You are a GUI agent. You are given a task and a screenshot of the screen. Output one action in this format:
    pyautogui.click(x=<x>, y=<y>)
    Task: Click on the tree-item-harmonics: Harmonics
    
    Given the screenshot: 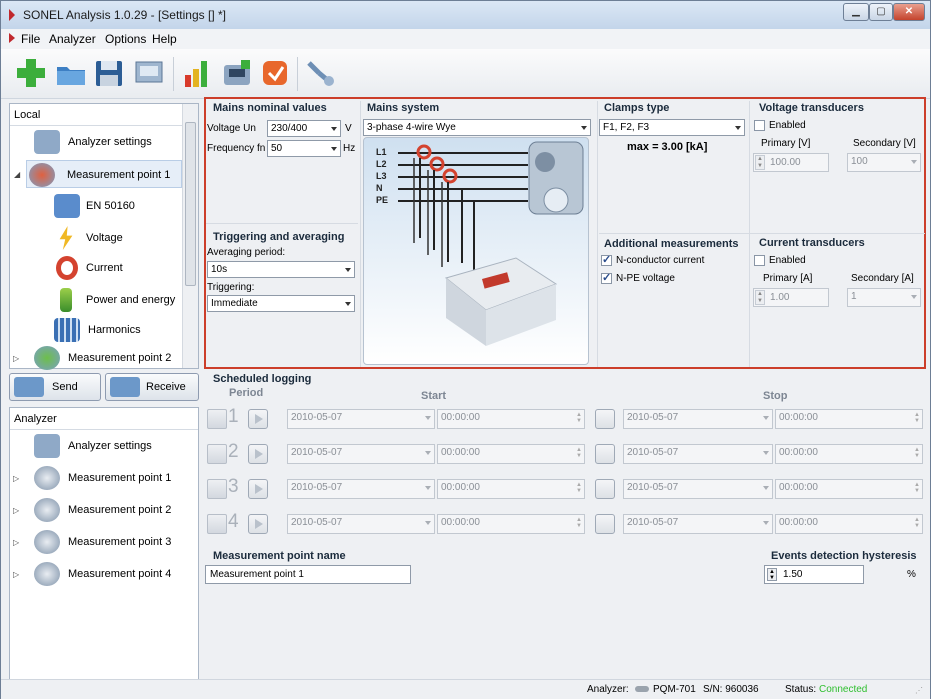 What is the action you would take?
    pyautogui.click(x=119, y=330)
    